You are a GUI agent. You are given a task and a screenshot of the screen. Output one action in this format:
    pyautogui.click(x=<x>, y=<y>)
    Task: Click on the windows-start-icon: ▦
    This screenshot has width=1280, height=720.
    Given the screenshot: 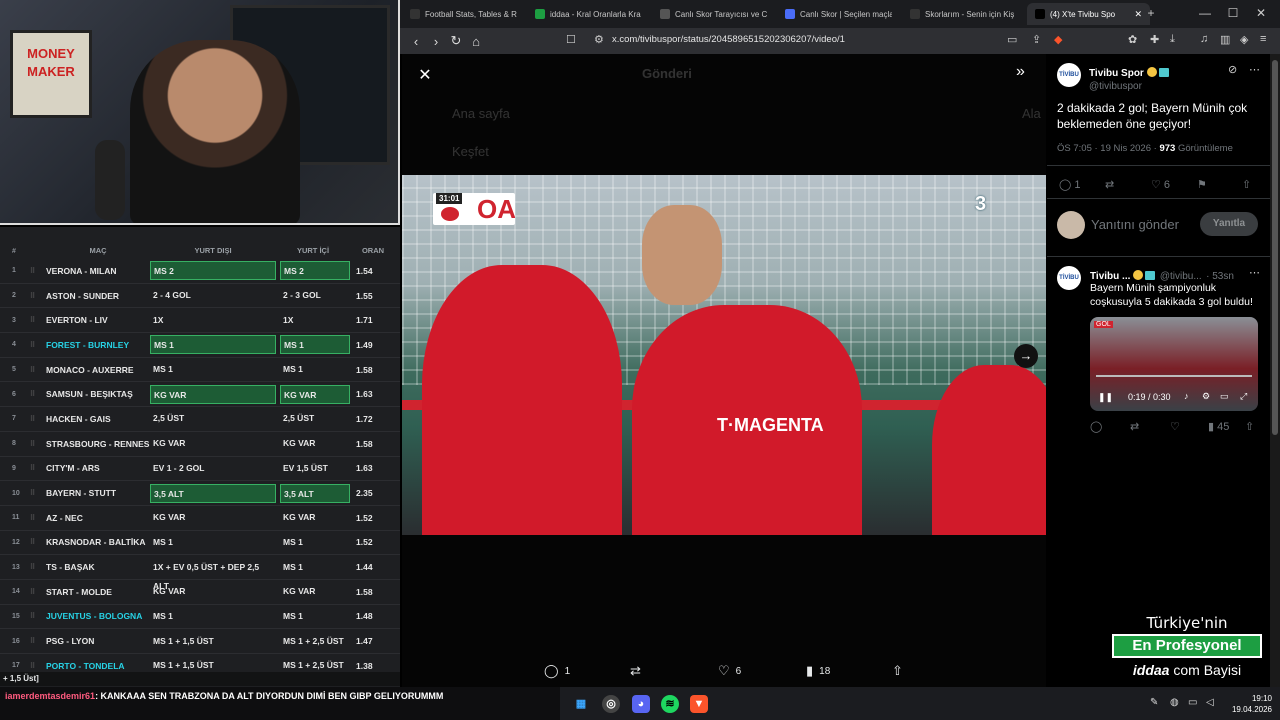 What is the action you would take?
    pyautogui.click(x=581, y=704)
    